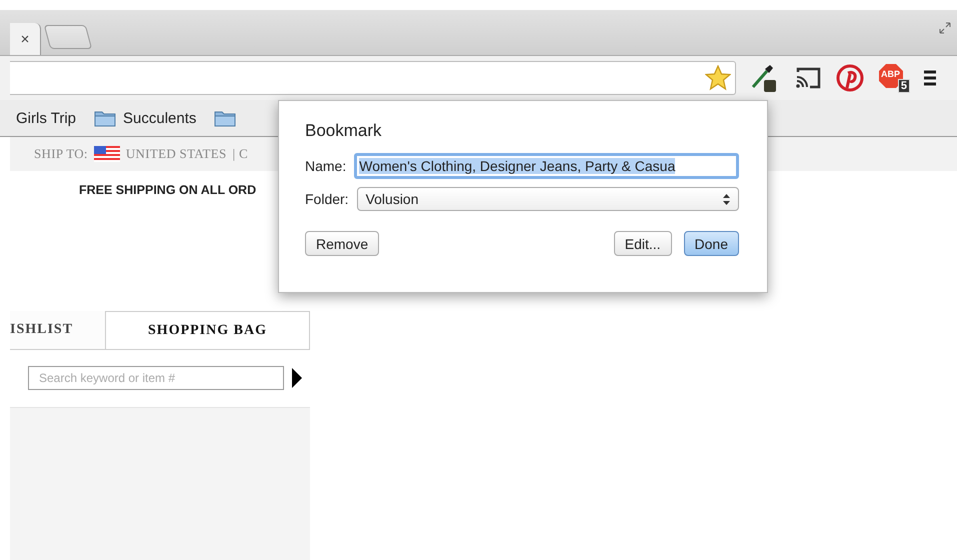  What do you see at coordinates (61, 154) in the screenshot?
I see `ship-to-label: SHIP TO:` at bounding box center [61, 154].